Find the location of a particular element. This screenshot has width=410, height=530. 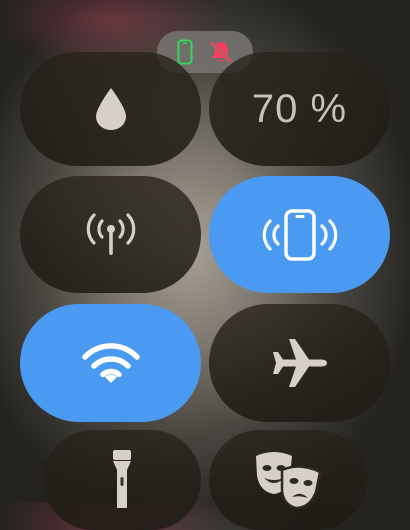

volume-level: 70 % is located at coordinates (299, 108).